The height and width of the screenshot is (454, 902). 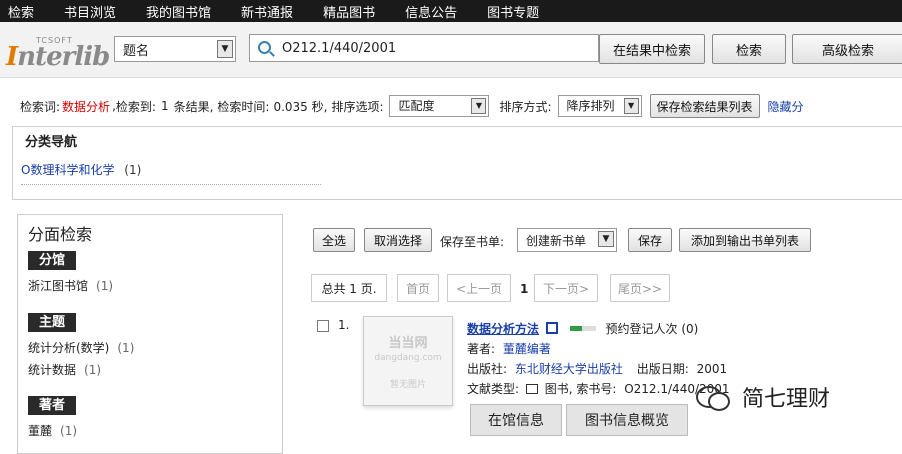 I want to click on result-checkbox, so click(x=323, y=326).